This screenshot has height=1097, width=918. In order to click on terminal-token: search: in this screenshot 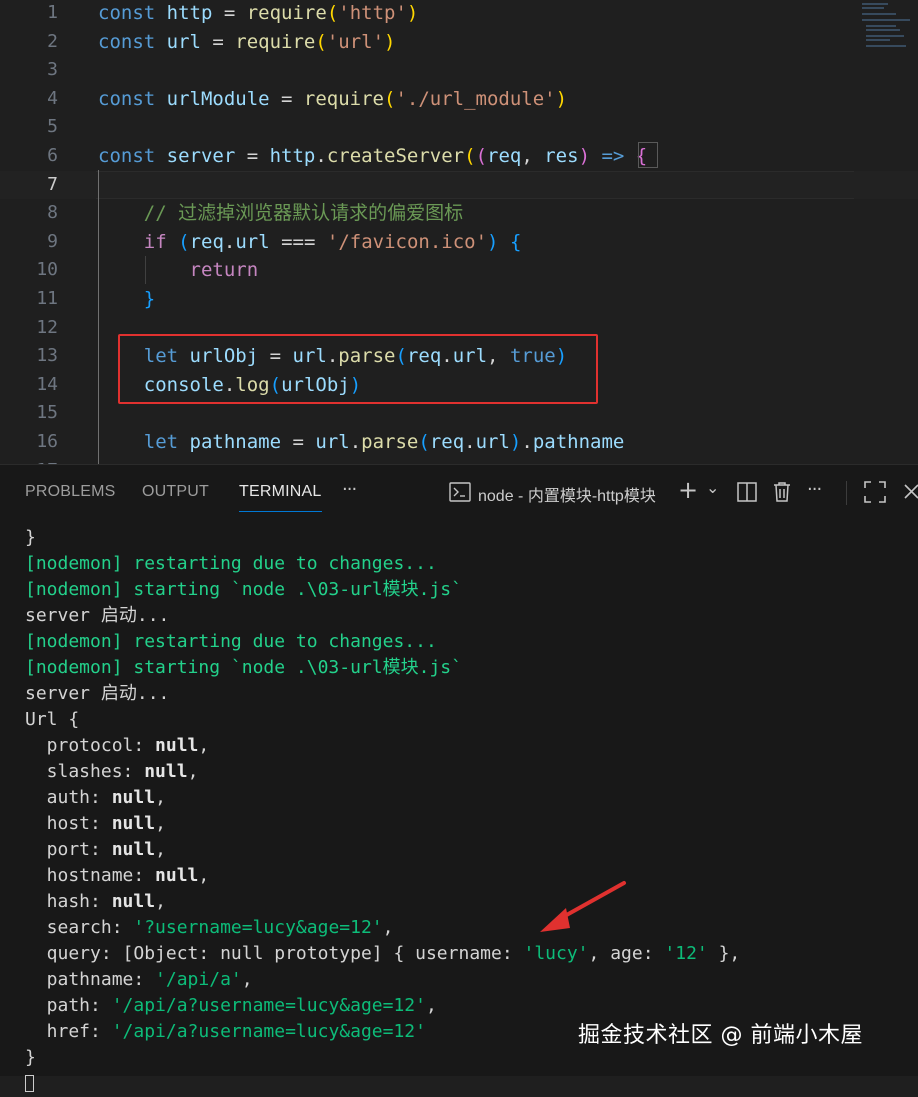, I will do `click(79, 927)`.